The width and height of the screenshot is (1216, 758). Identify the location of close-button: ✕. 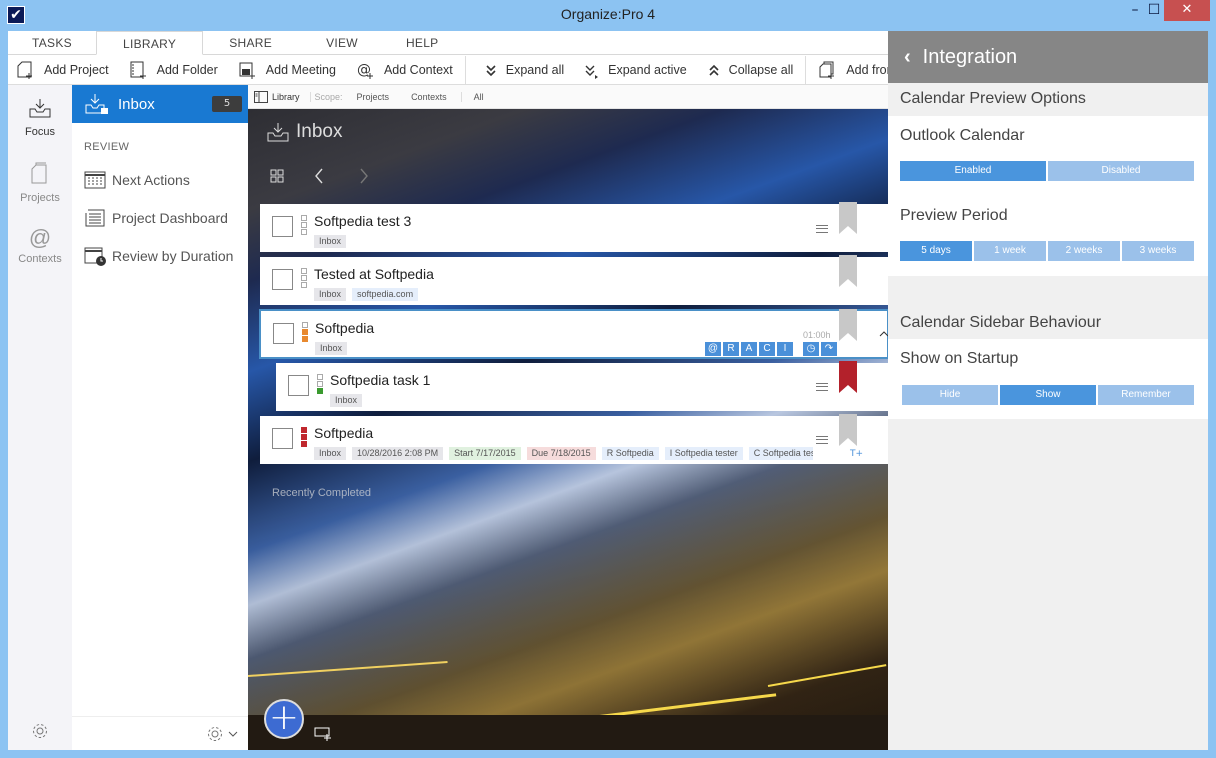
(1187, 10).